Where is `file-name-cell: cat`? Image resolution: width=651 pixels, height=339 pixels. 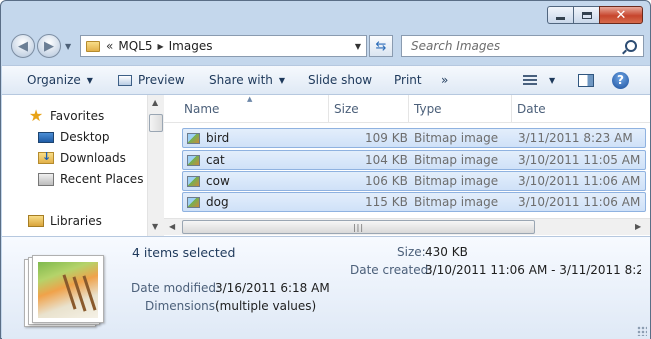 file-name-cell: cat is located at coordinates (206, 160).